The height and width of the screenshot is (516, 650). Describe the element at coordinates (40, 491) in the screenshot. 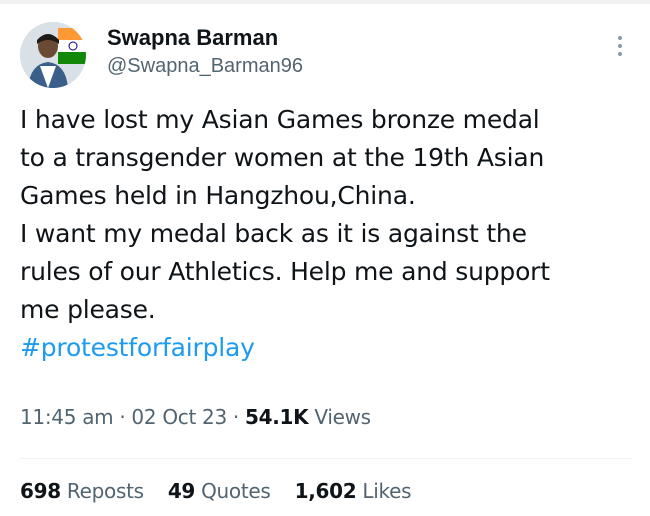

I see `reposts-count: 698` at that location.